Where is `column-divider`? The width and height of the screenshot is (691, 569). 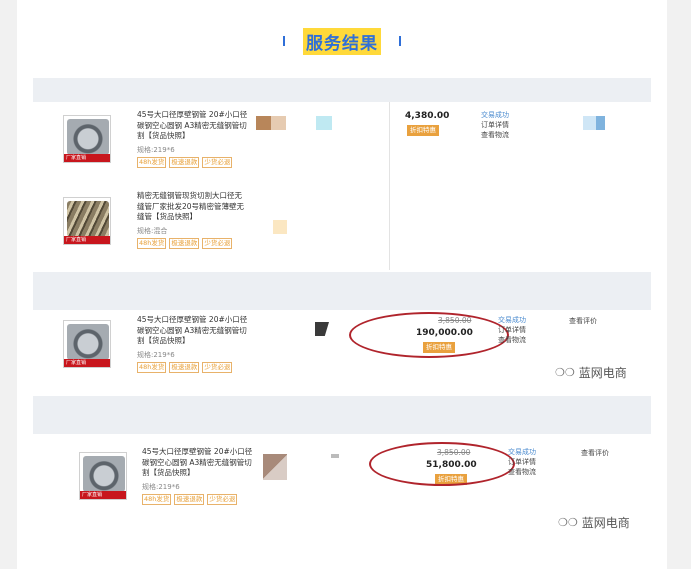 column-divider is located at coordinates (389, 186).